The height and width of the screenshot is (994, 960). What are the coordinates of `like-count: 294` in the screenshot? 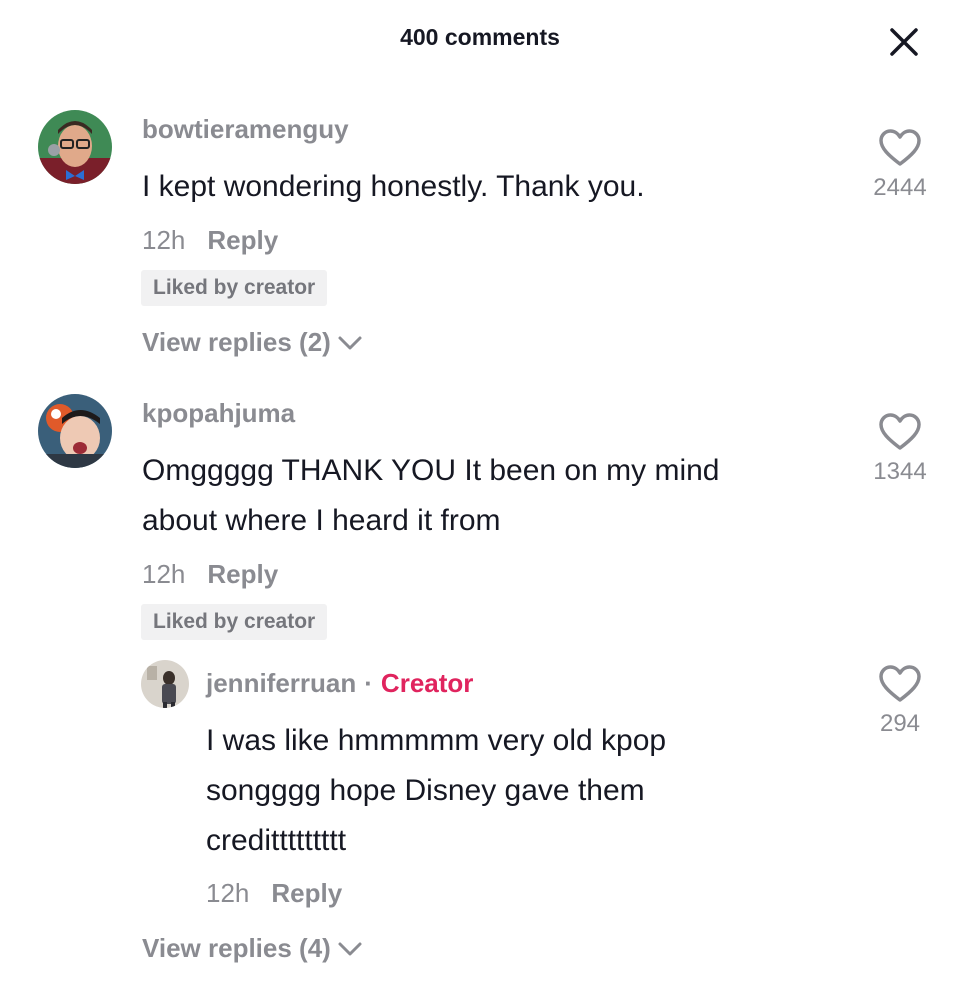 It's located at (900, 723).